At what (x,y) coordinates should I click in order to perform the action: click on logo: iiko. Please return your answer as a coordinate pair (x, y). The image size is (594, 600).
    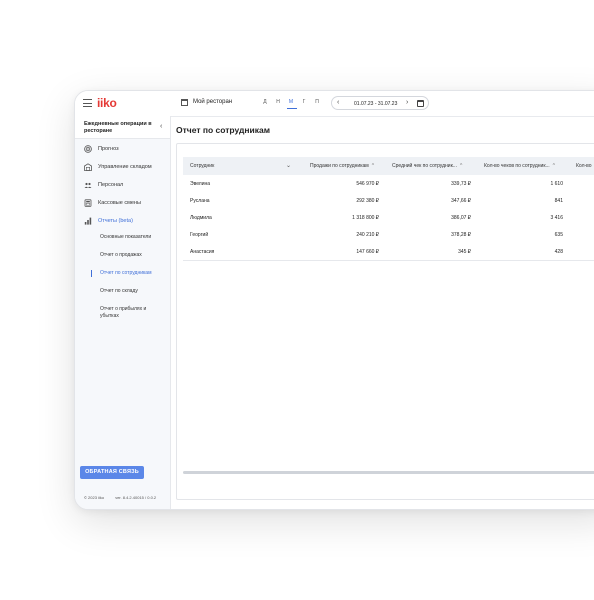
    Looking at the image, I should click on (107, 103).